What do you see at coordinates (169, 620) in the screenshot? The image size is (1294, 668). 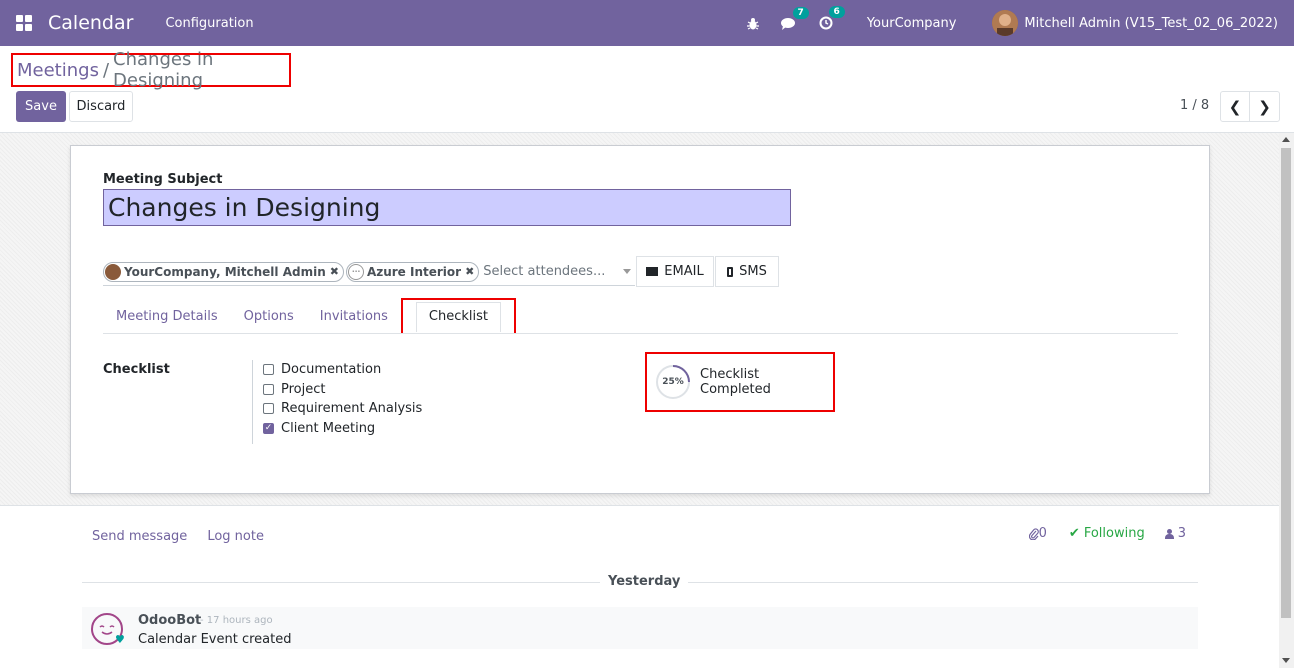 I see `message-author: OdooBot` at bounding box center [169, 620].